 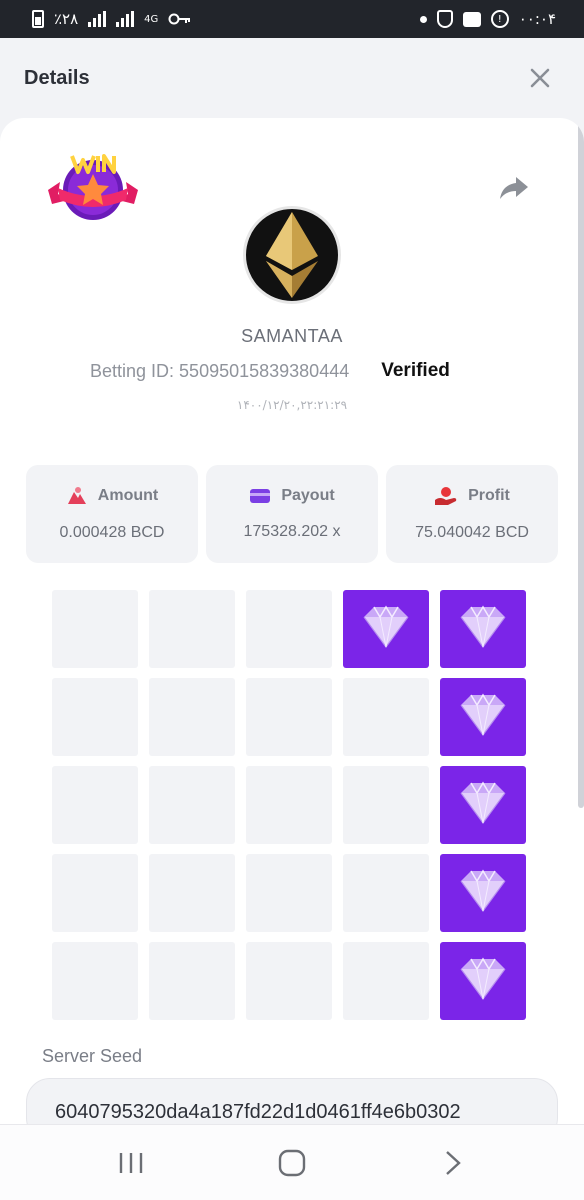 I want to click on betting-id-row: Betting ID: 55095015839380444 Verified, so click(x=270, y=371).